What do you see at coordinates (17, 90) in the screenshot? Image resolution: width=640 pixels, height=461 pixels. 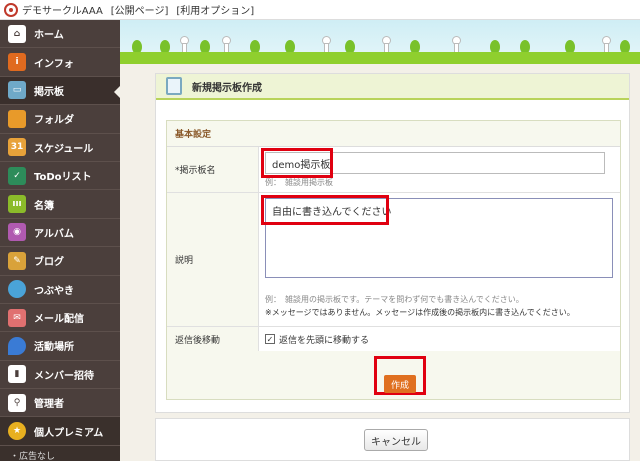 I see `board-icon: ▭` at bounding box center [17, 90].